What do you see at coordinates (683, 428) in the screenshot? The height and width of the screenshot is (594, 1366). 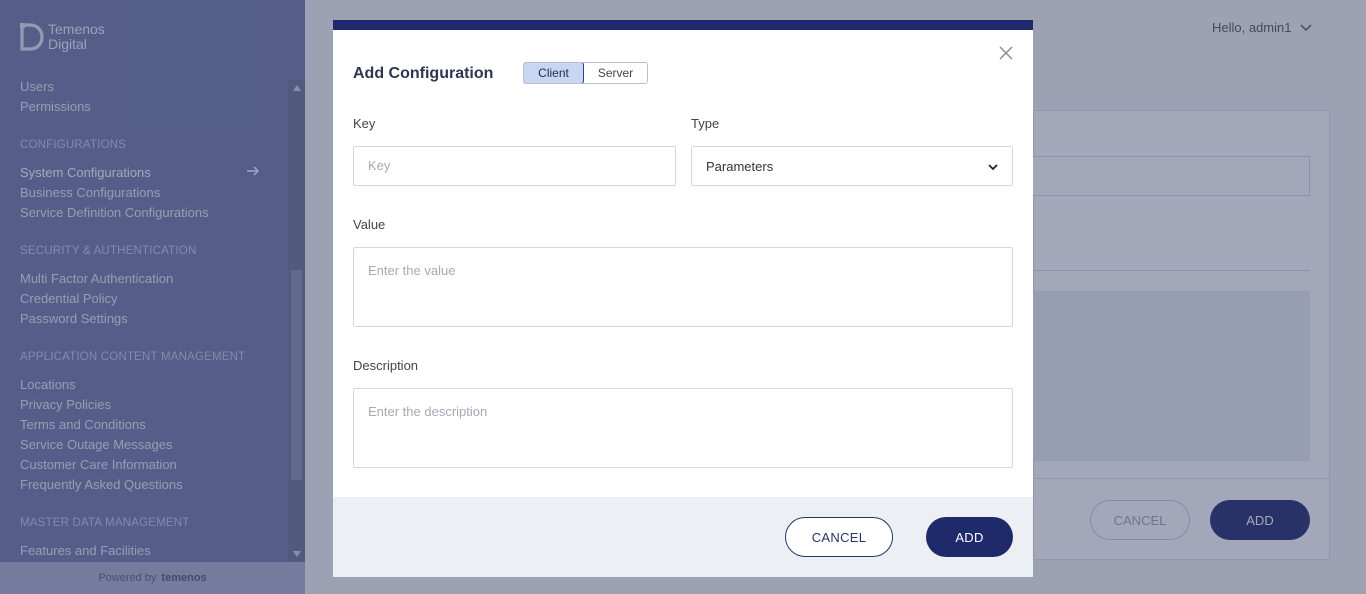 I see `description-textarea: Enter the description` at bounding box center [683, 428].